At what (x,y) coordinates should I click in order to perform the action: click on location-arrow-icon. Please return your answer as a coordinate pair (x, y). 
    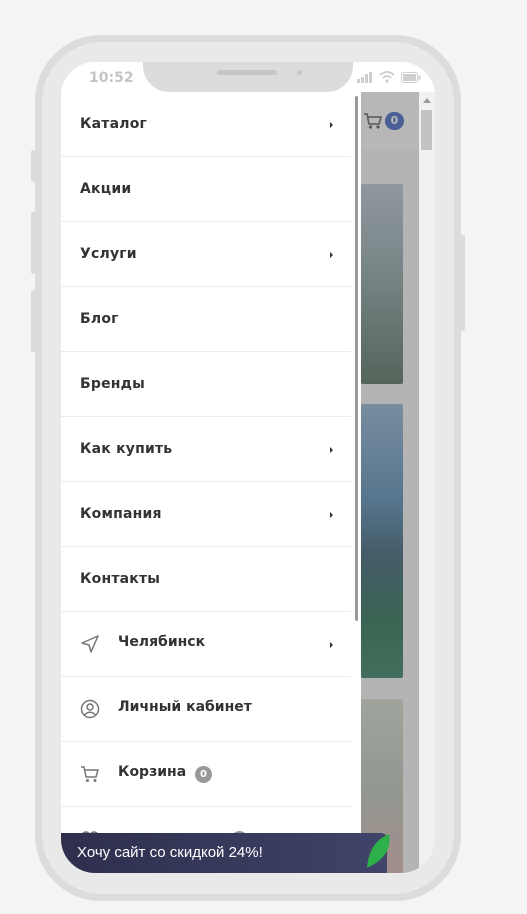
    Looking at the image, I should click on (90, 644).